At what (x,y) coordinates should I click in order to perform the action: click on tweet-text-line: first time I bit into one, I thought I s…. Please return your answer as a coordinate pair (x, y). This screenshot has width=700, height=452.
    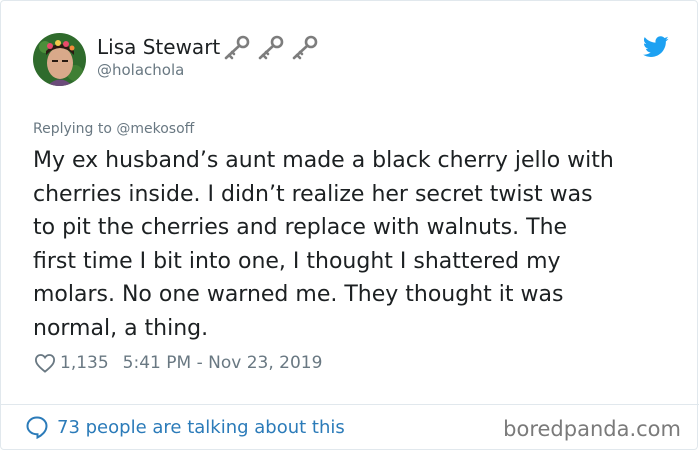
    Looking at the image, I should click on (297, 261).